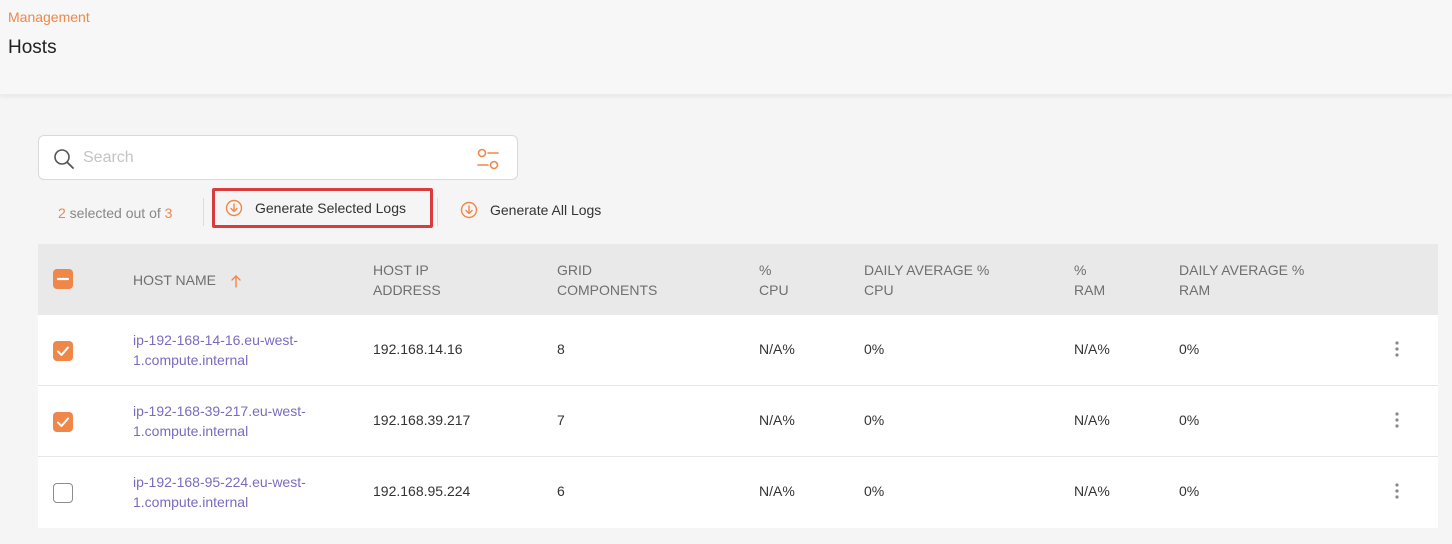  Describe the element at coordinates (418, 349) in the screenshot. I see `host-ip-cell: 192.168.14.16` at that location.